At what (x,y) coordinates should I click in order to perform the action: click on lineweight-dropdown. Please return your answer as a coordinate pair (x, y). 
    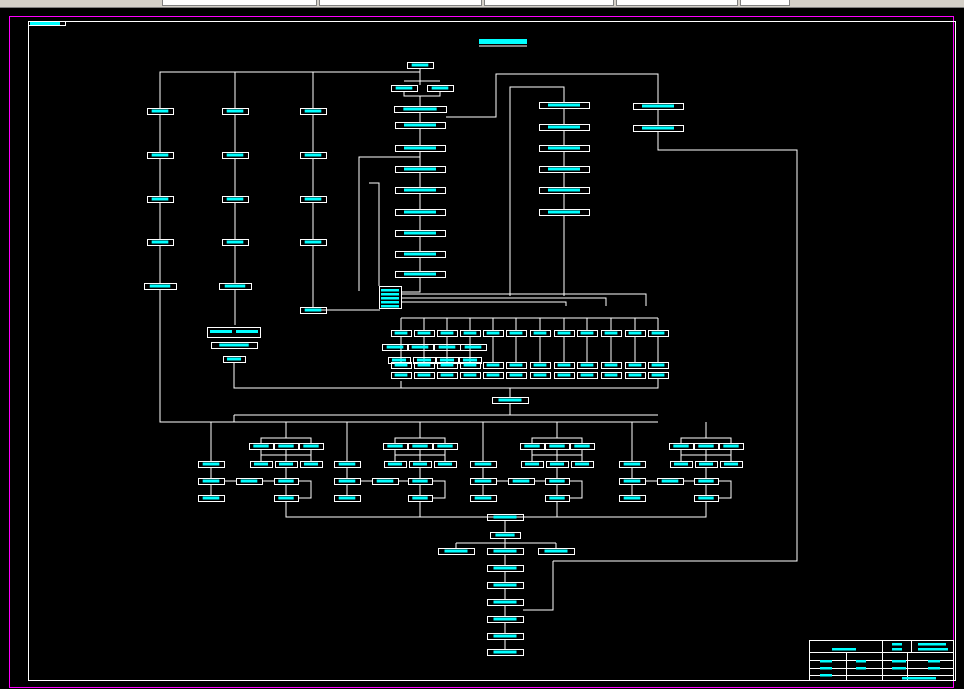
    Looking at the image, I should click on (677, 3).